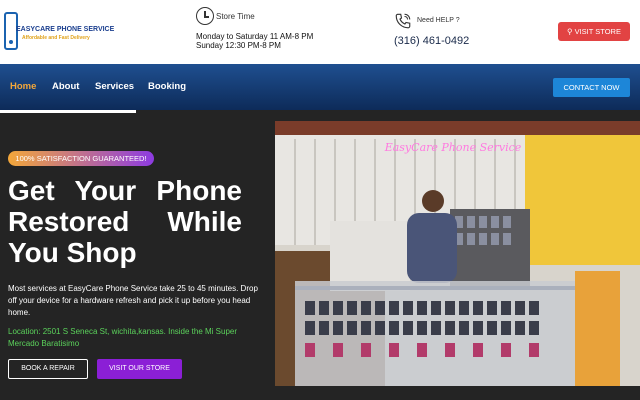 This screenshot has width=640, height=400. Describe the element at coordinates (125, 190) in the screenshot. I see `hero-title-line: Get Your Phone` at that location.